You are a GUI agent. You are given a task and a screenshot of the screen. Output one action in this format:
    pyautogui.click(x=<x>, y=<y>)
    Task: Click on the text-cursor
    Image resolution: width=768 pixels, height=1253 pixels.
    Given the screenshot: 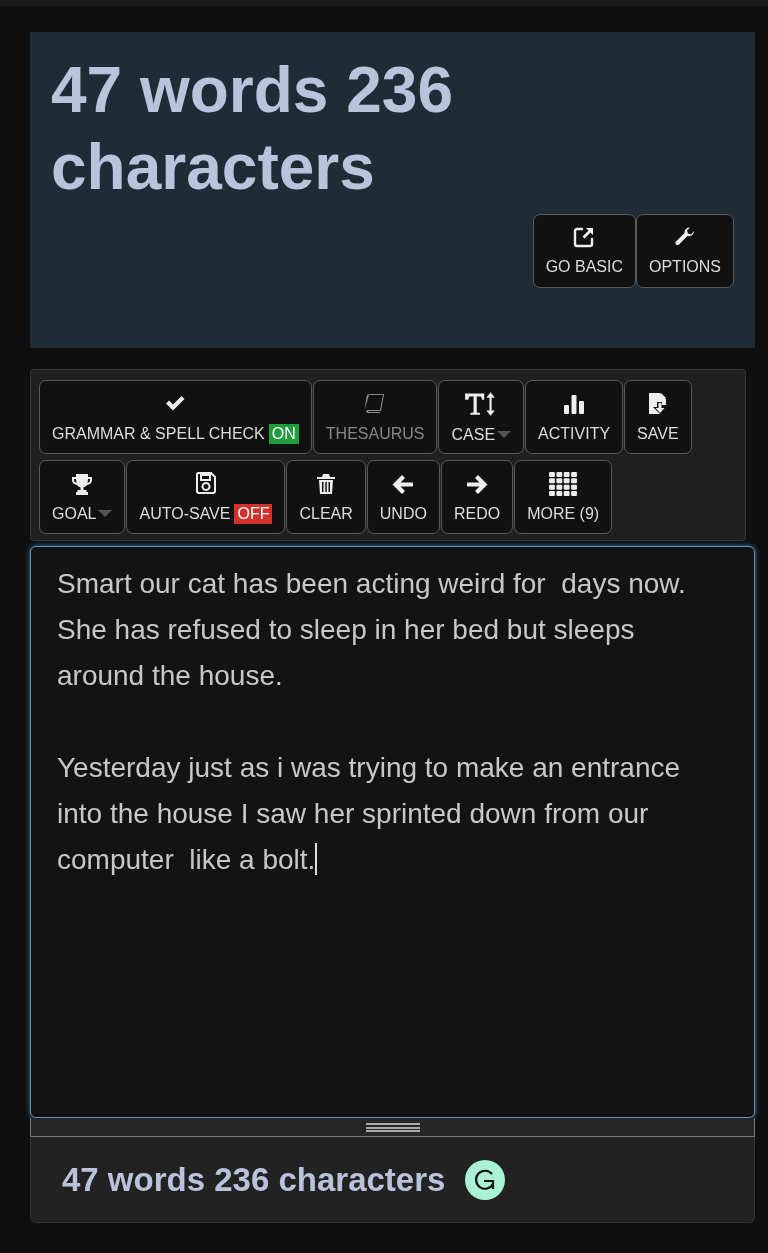 What is the action you would take?
    pyautogui.click(x=316, y=859)
    